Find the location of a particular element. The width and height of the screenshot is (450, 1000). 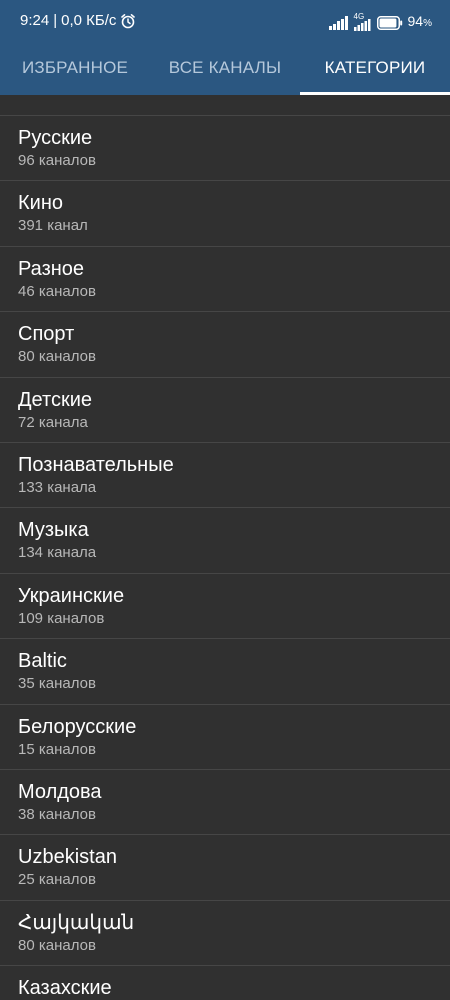

category-title: Детские is located at coordinates (55, 399).